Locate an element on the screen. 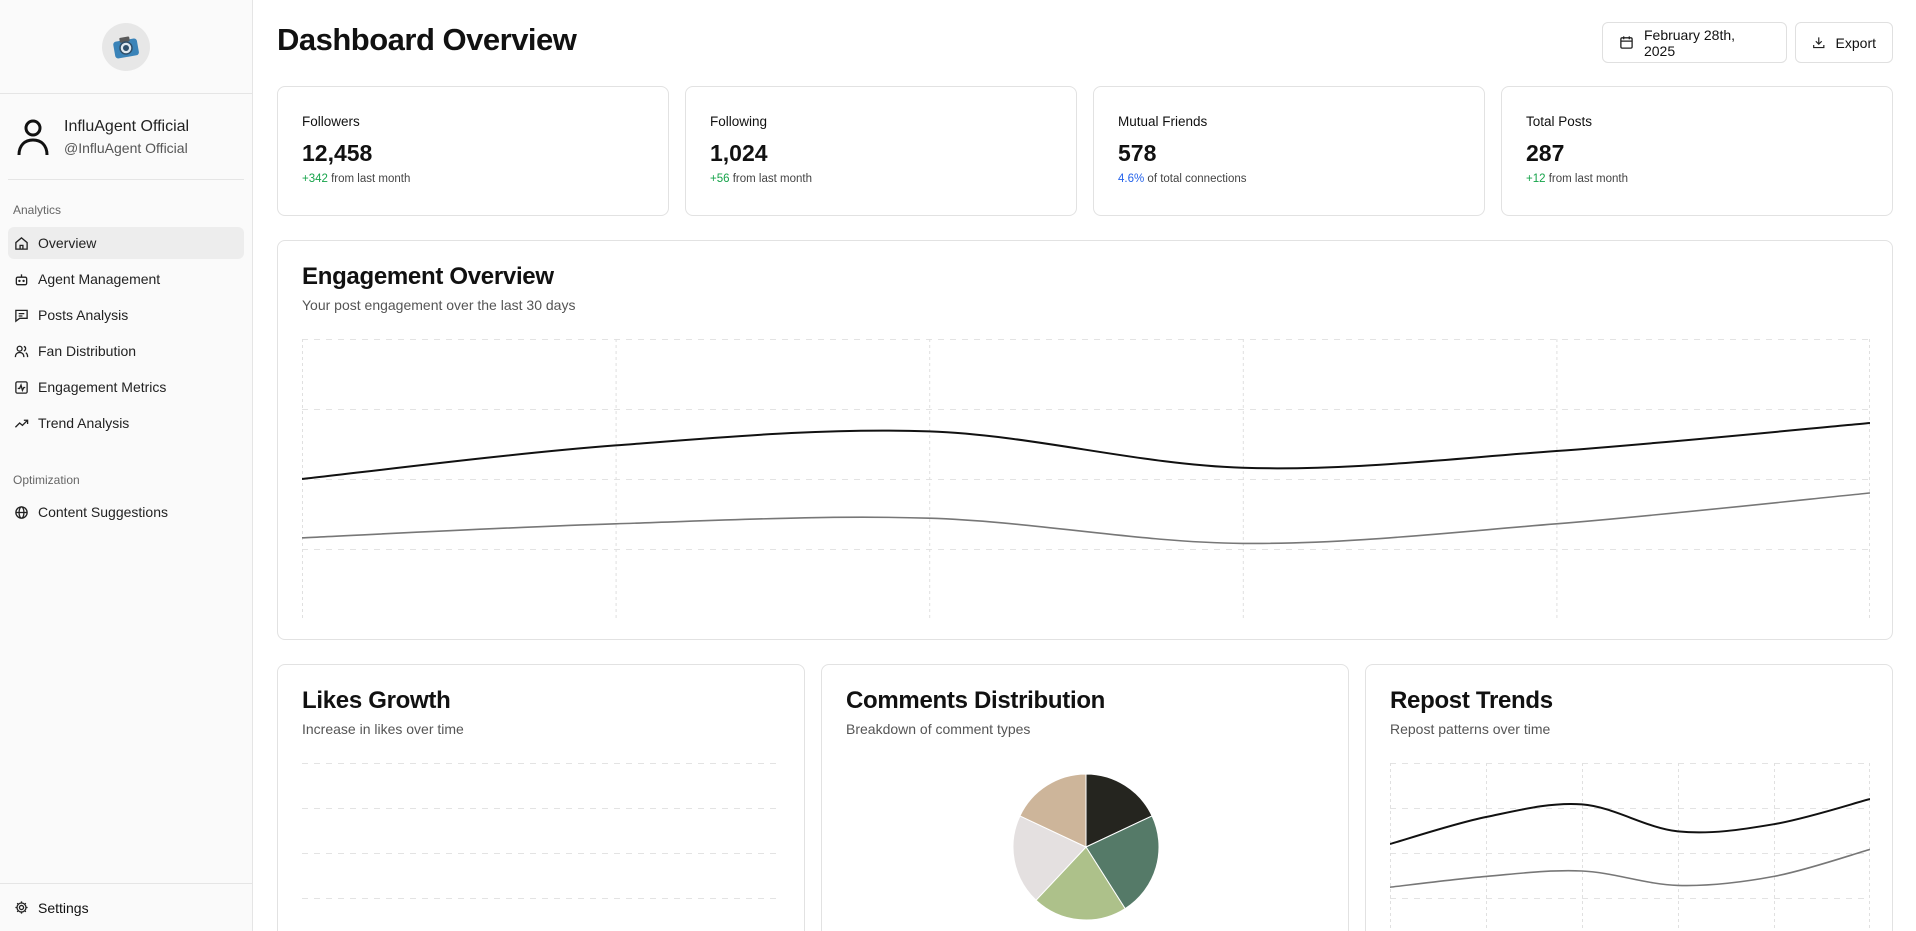 This screenshot has width=1916, height=931. sidebar-item-label: Trend Analysis is located at coordinates (84, 423).